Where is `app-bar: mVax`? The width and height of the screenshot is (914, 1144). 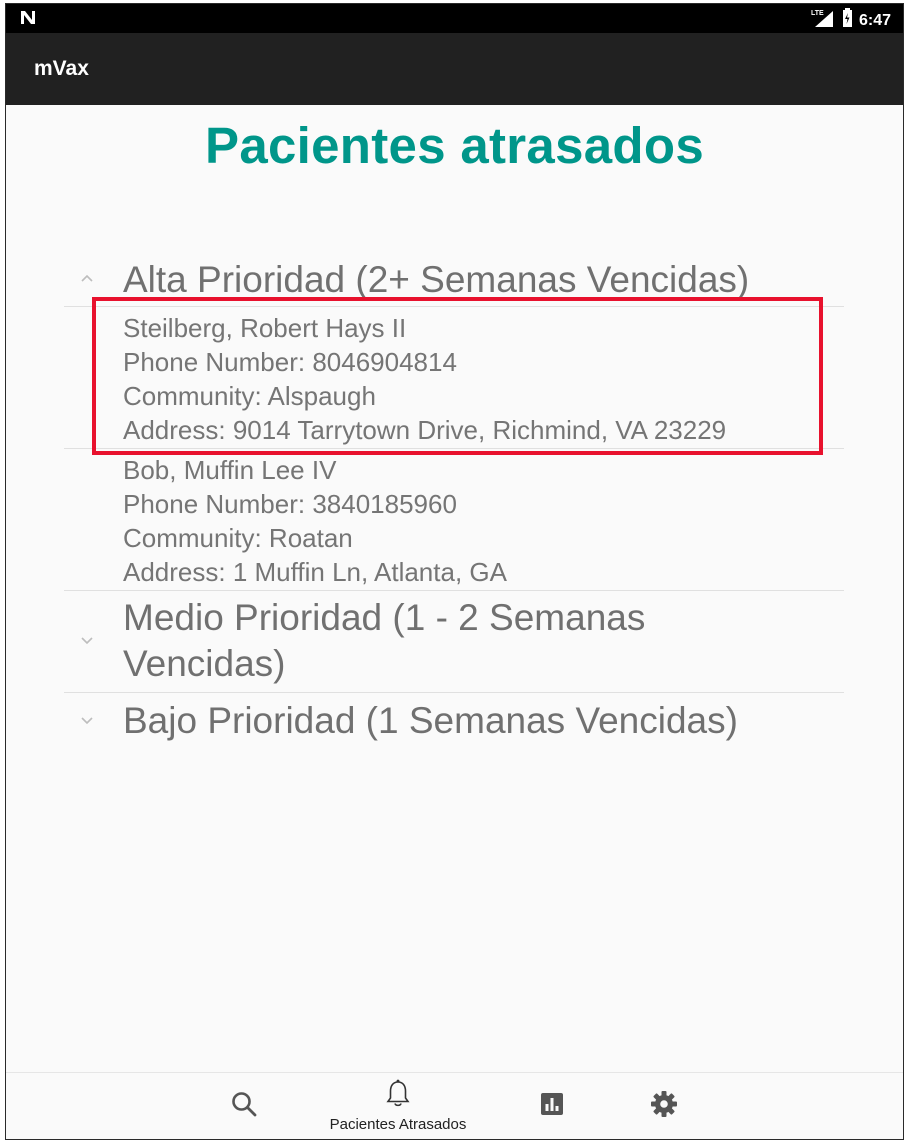
app-bar: mVax is located at coordinates (454, 69).